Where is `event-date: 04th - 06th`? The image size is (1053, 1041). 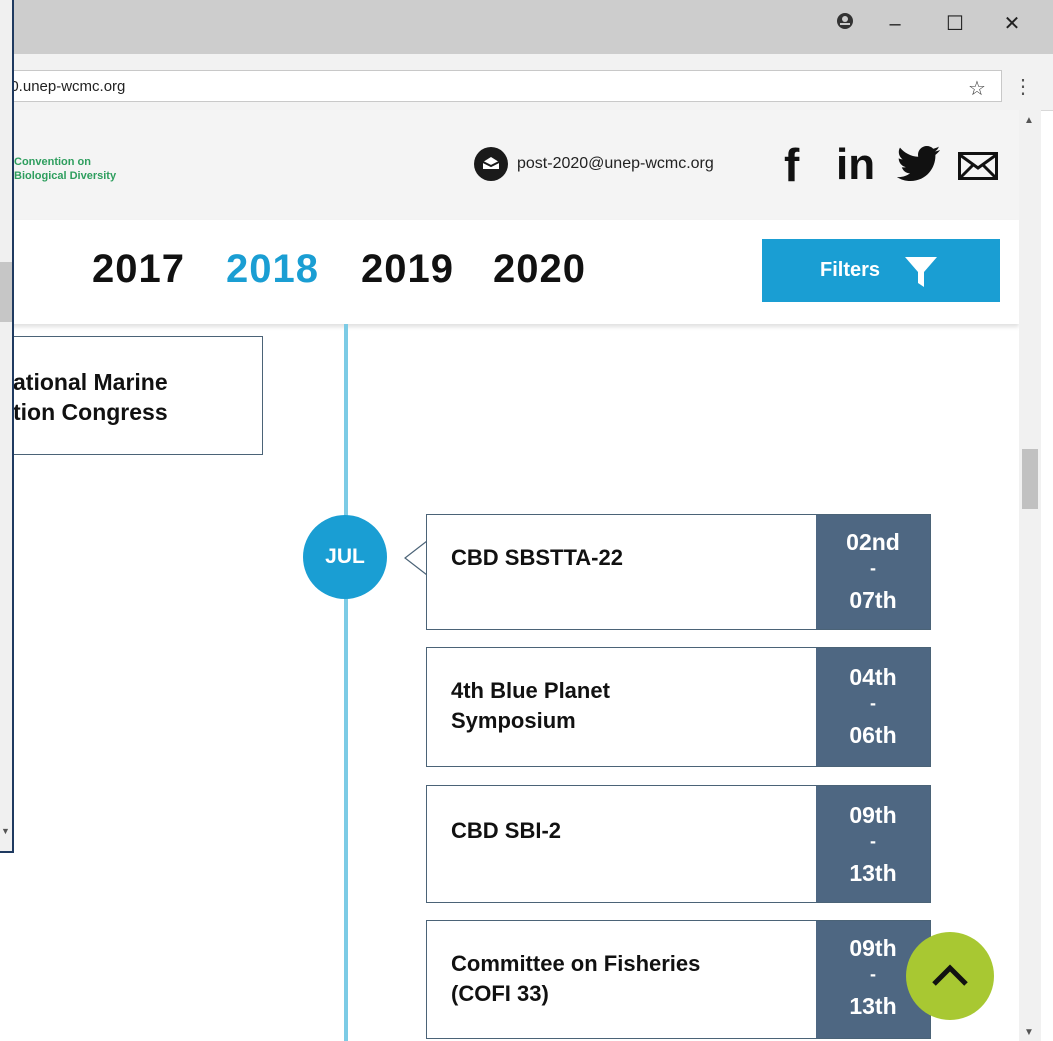
event-date: 04th - 06th is located at coordinates (873, 707).